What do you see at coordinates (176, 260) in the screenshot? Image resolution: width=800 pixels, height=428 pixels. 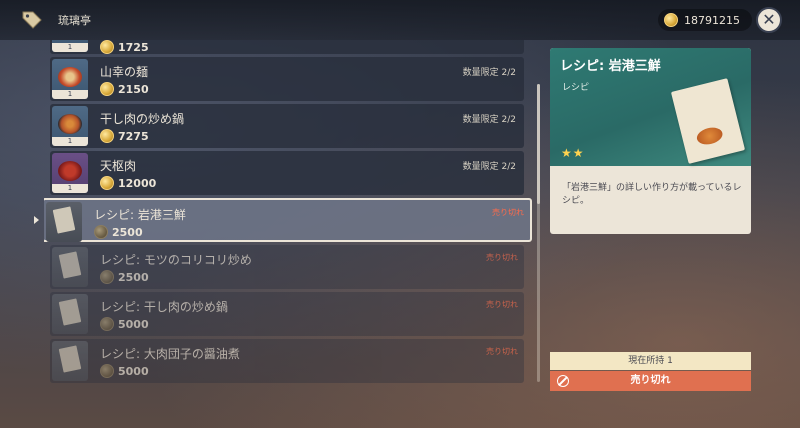 I see `item-name: レシピ: モツのコリコリ炒め` at bounding box center [176, 260].